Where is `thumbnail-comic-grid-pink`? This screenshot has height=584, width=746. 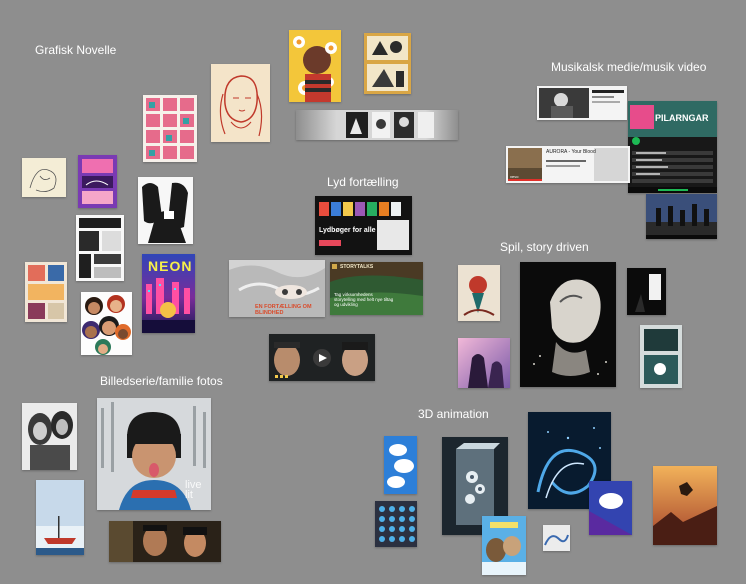 thumbnail-comic-grid-pink is located at coordinates (170, 128).